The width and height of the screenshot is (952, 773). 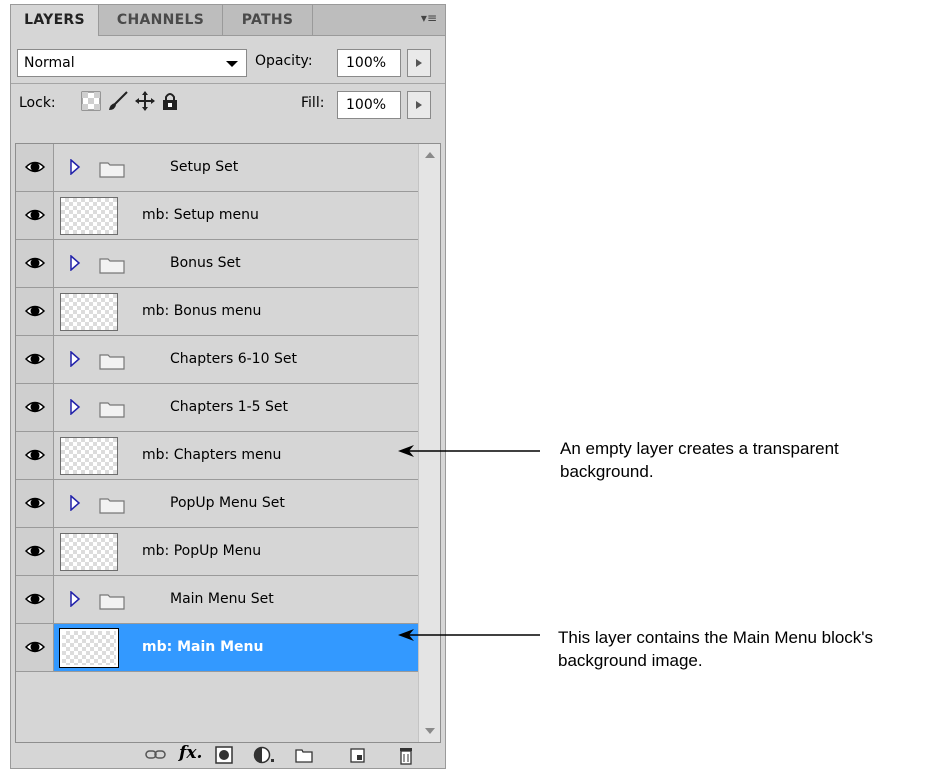 I want to click on new-layer-icon, so click(x=358, y=755).